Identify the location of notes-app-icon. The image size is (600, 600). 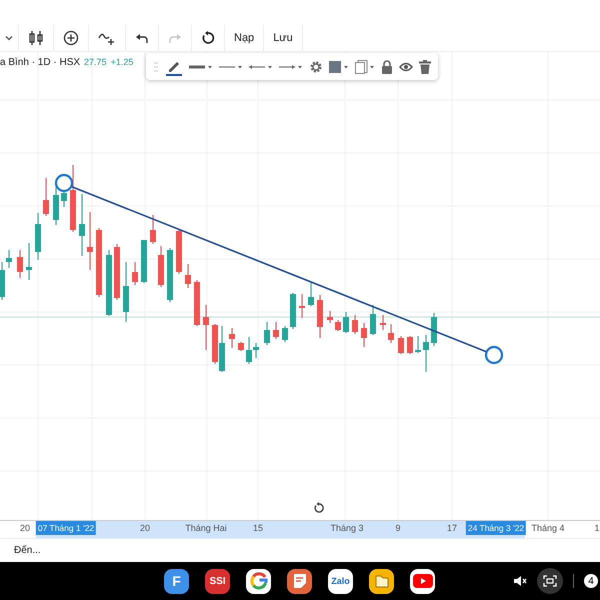
(299, 581).